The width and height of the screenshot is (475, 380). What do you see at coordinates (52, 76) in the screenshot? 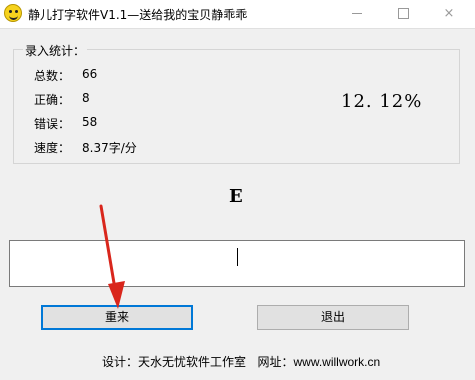
I see `total-label: 总数：` at bounding box center [52, 76].